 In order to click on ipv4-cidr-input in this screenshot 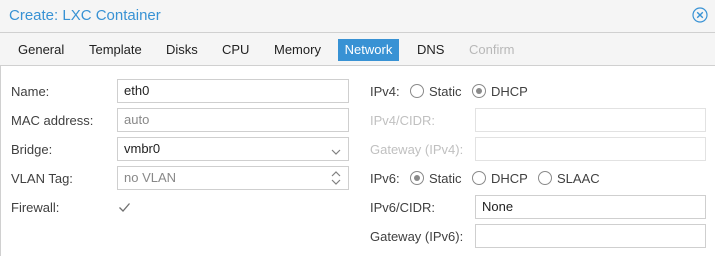, I will do `click(590, 120)`.